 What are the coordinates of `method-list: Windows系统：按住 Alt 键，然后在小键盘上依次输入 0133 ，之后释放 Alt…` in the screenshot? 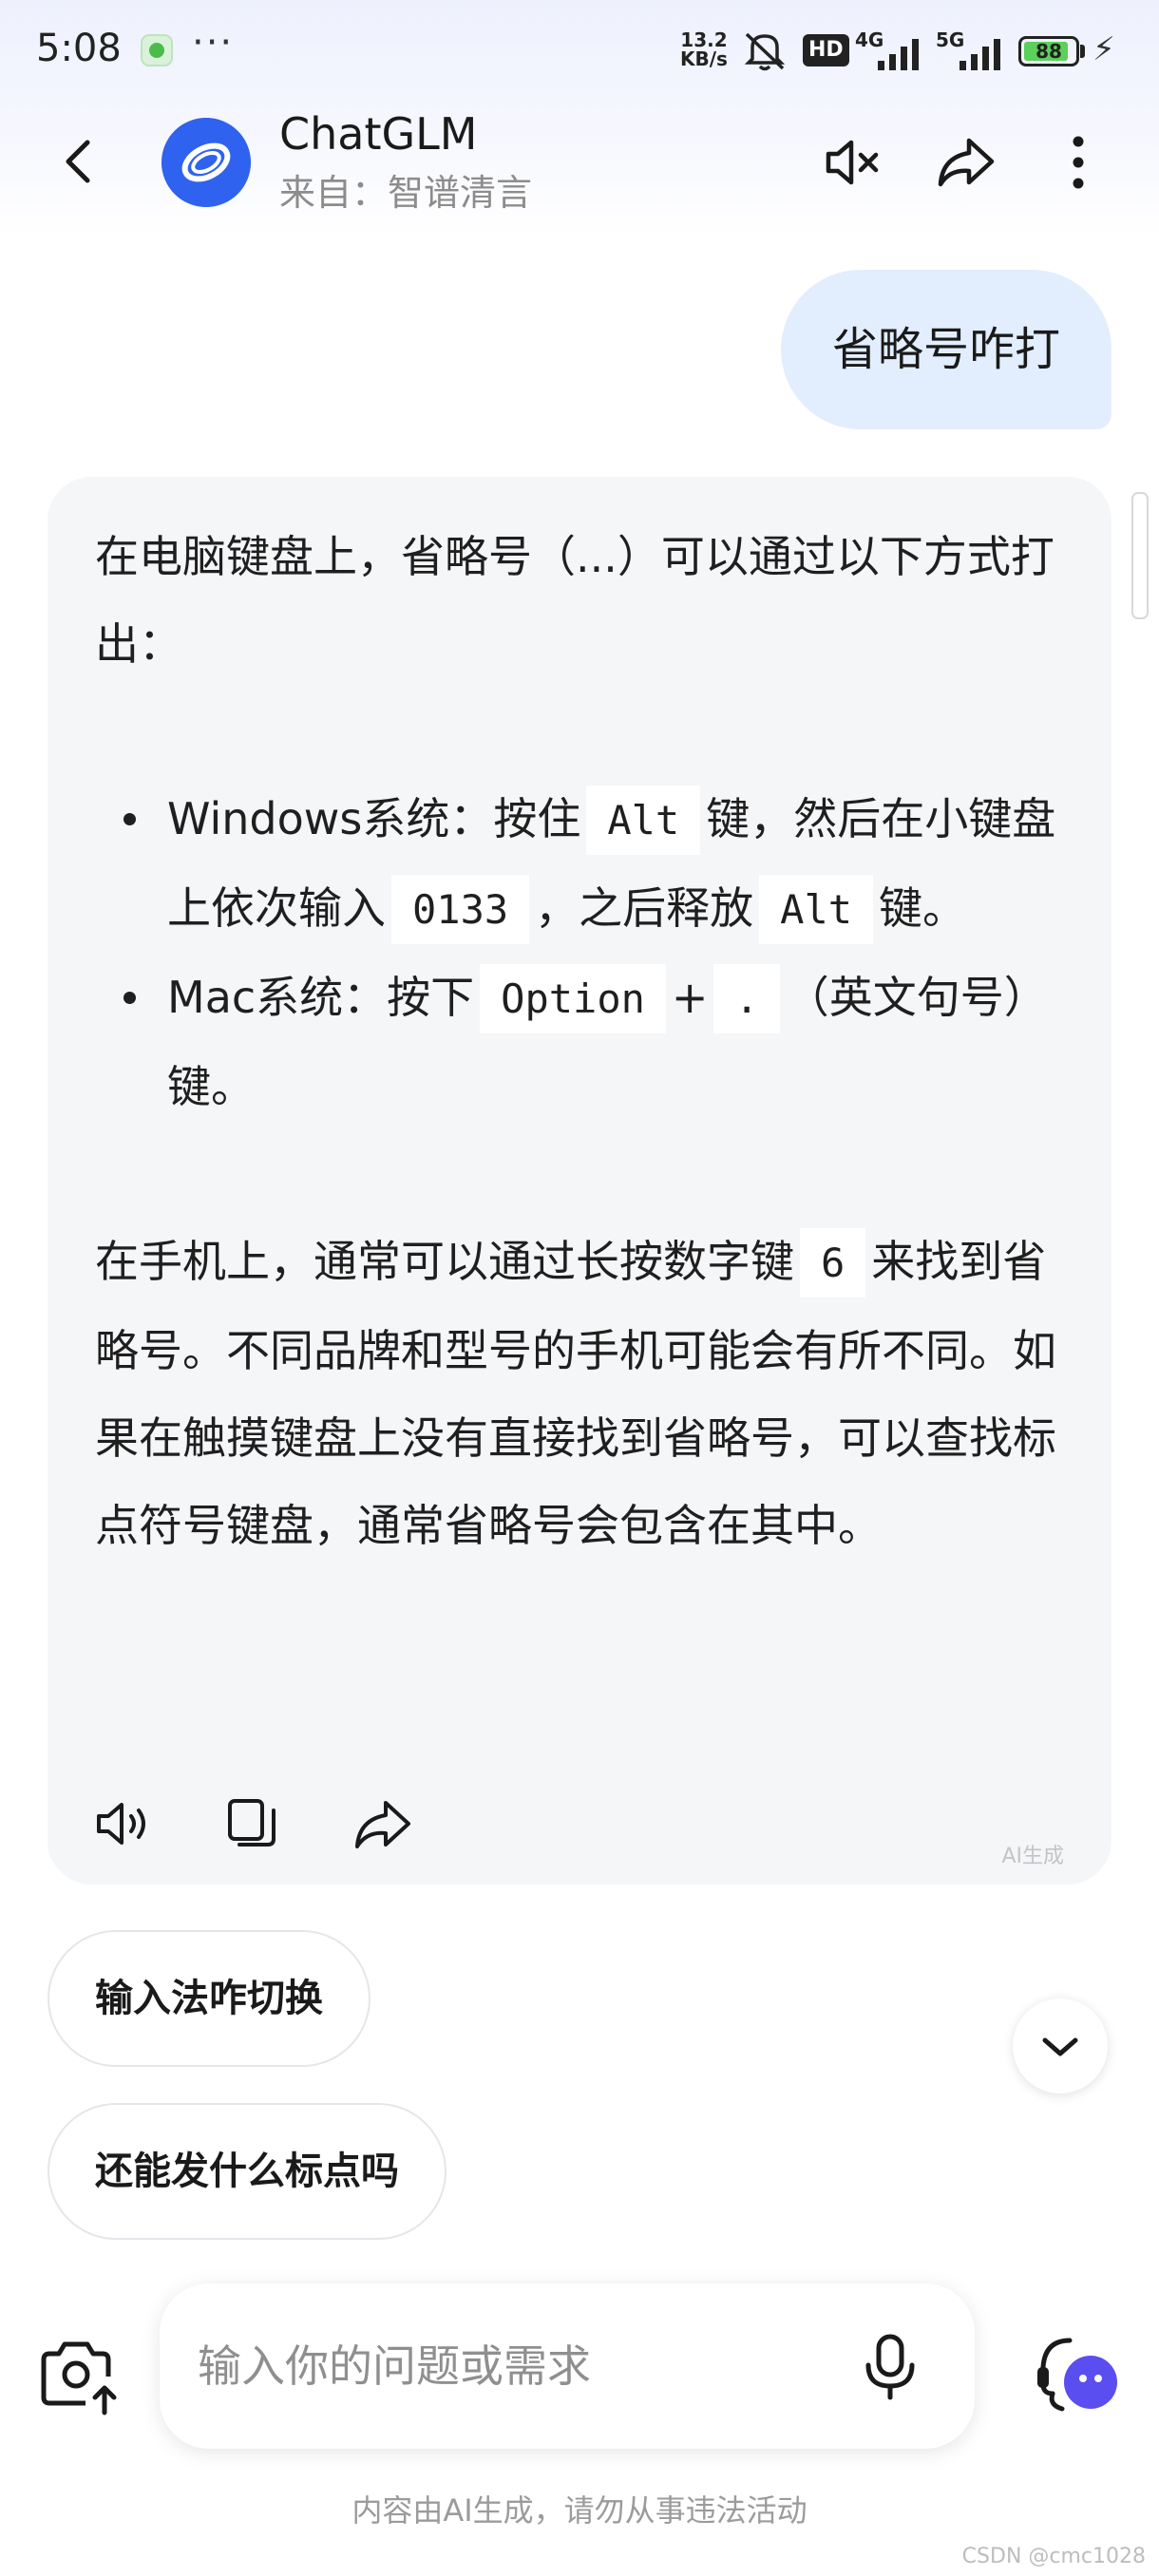 It's located at (589, 952).